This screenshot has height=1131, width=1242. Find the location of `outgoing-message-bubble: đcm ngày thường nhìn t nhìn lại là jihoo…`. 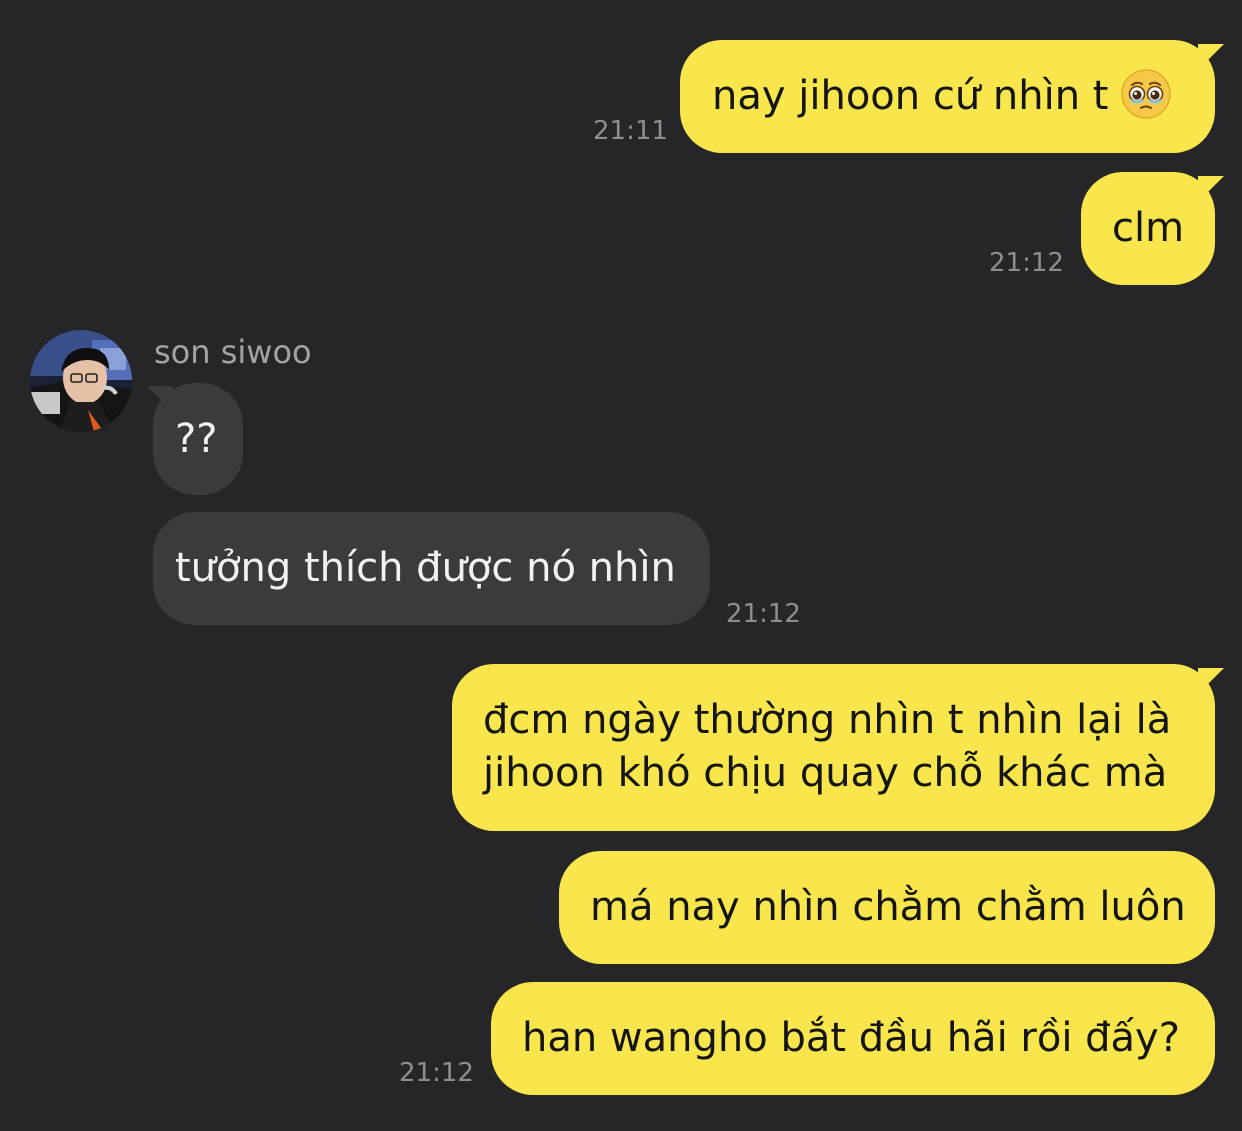

outgoing-message-bubble: đcm ngày thường nhìn t nhìn lại là jihoo… is located at coordinates (833, 747).